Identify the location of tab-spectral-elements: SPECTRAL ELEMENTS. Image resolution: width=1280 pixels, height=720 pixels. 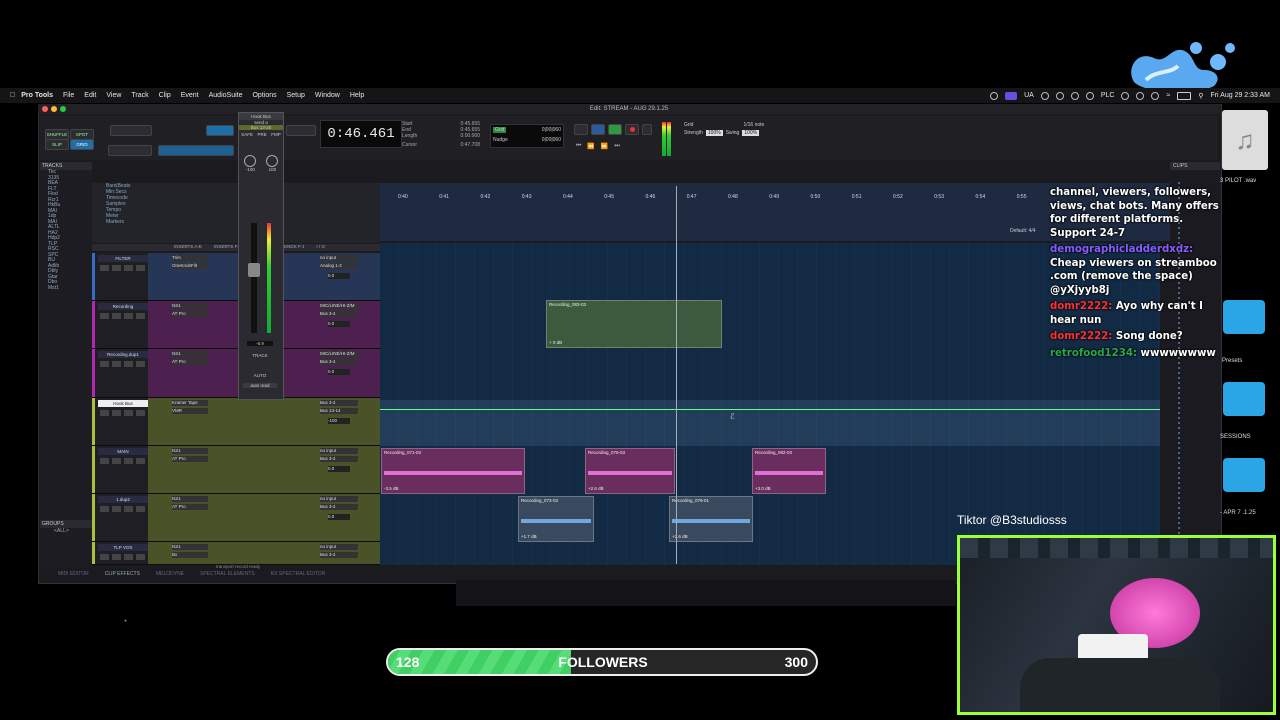
(227, 575).